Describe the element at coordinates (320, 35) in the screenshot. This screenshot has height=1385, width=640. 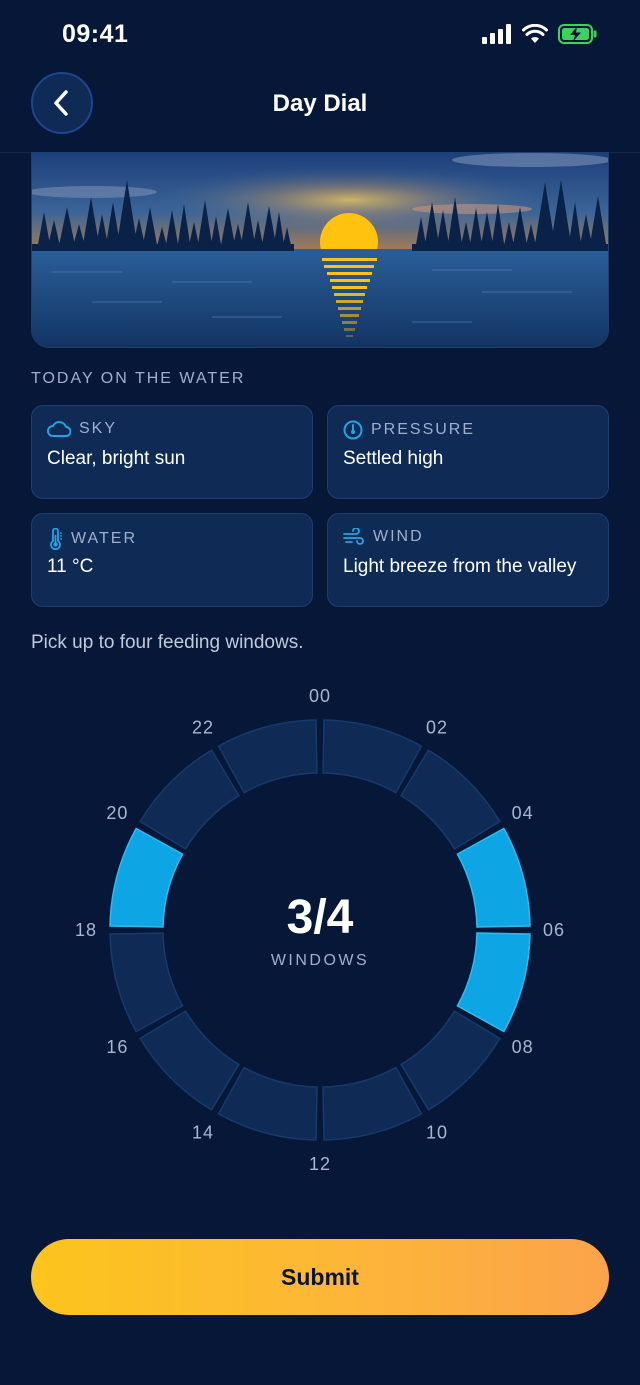
I see `status-bar: 09:41` at that location.